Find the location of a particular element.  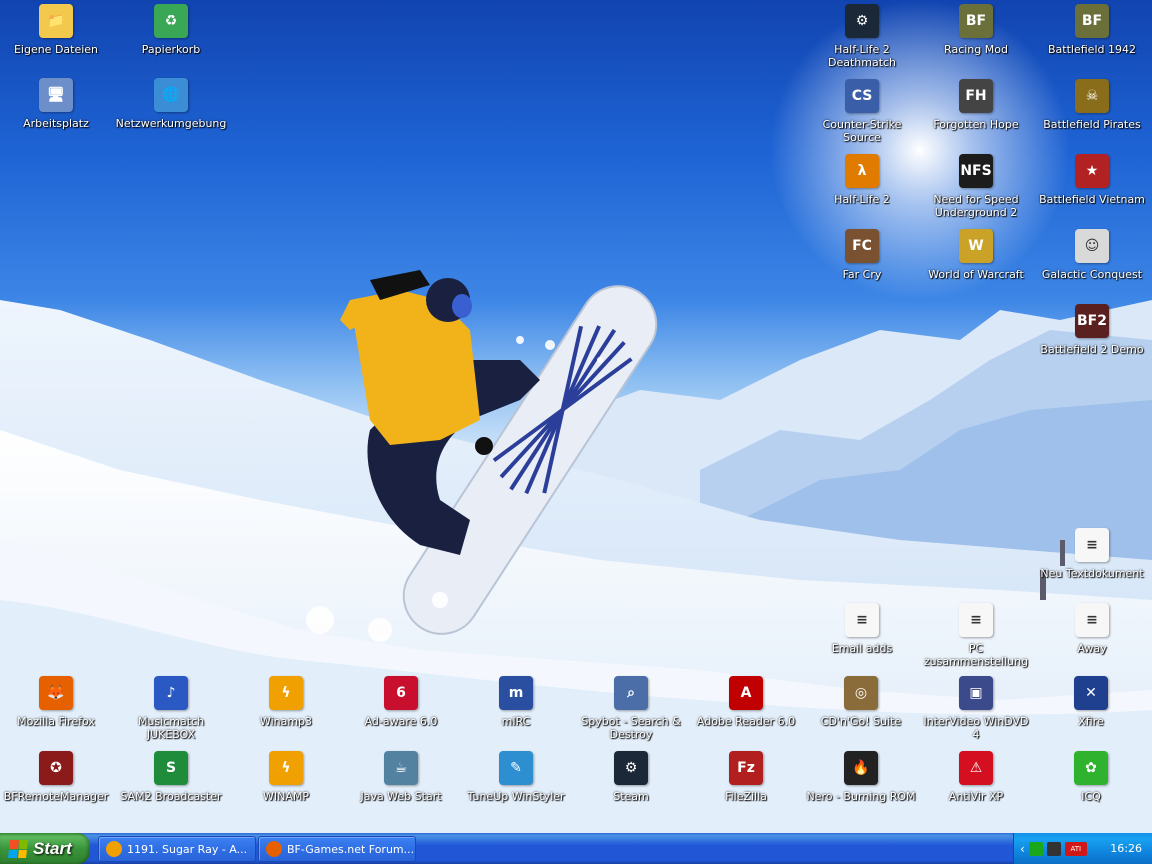

tuneup-icon: ✎ is located at coordinates (516, 768).